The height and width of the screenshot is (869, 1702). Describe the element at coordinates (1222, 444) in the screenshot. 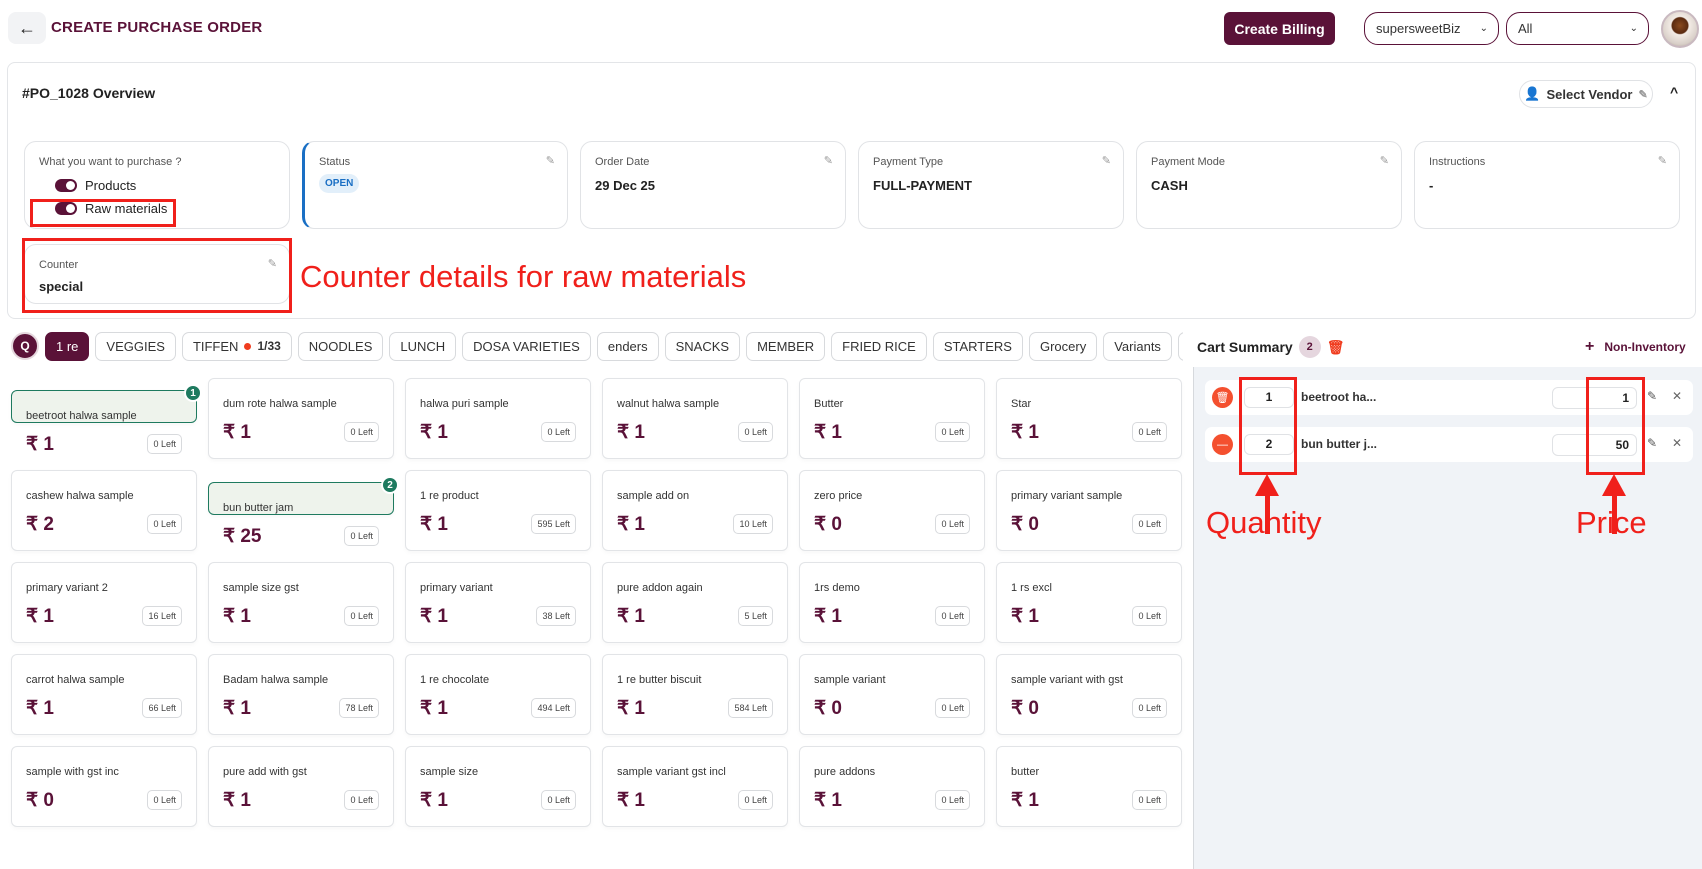

I see `minus-icon: —` at that location.